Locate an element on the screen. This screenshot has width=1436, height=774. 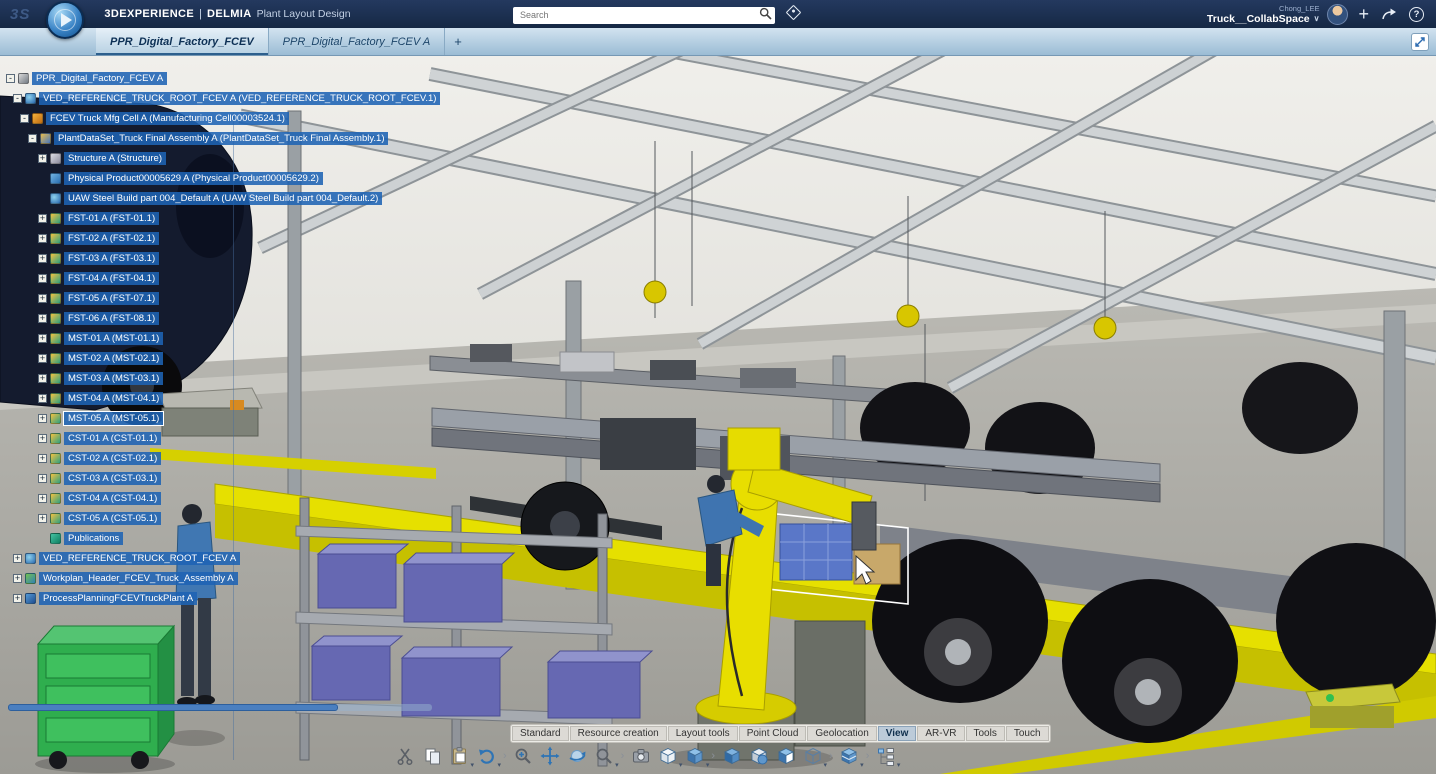
tree-item: + FST-04 A (FST-04.1) is located at coordinates (223, 278).